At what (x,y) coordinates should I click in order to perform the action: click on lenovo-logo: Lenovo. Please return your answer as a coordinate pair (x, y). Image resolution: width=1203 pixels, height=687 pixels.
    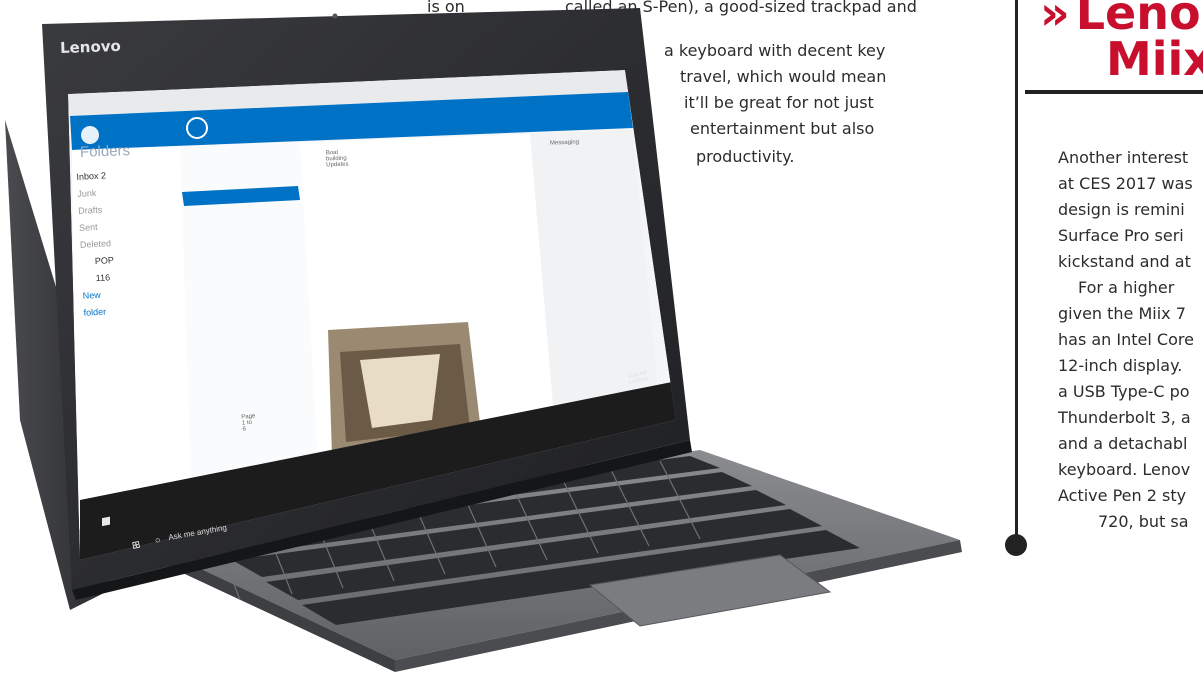
    Looking at the image, I should click on (90, 47).